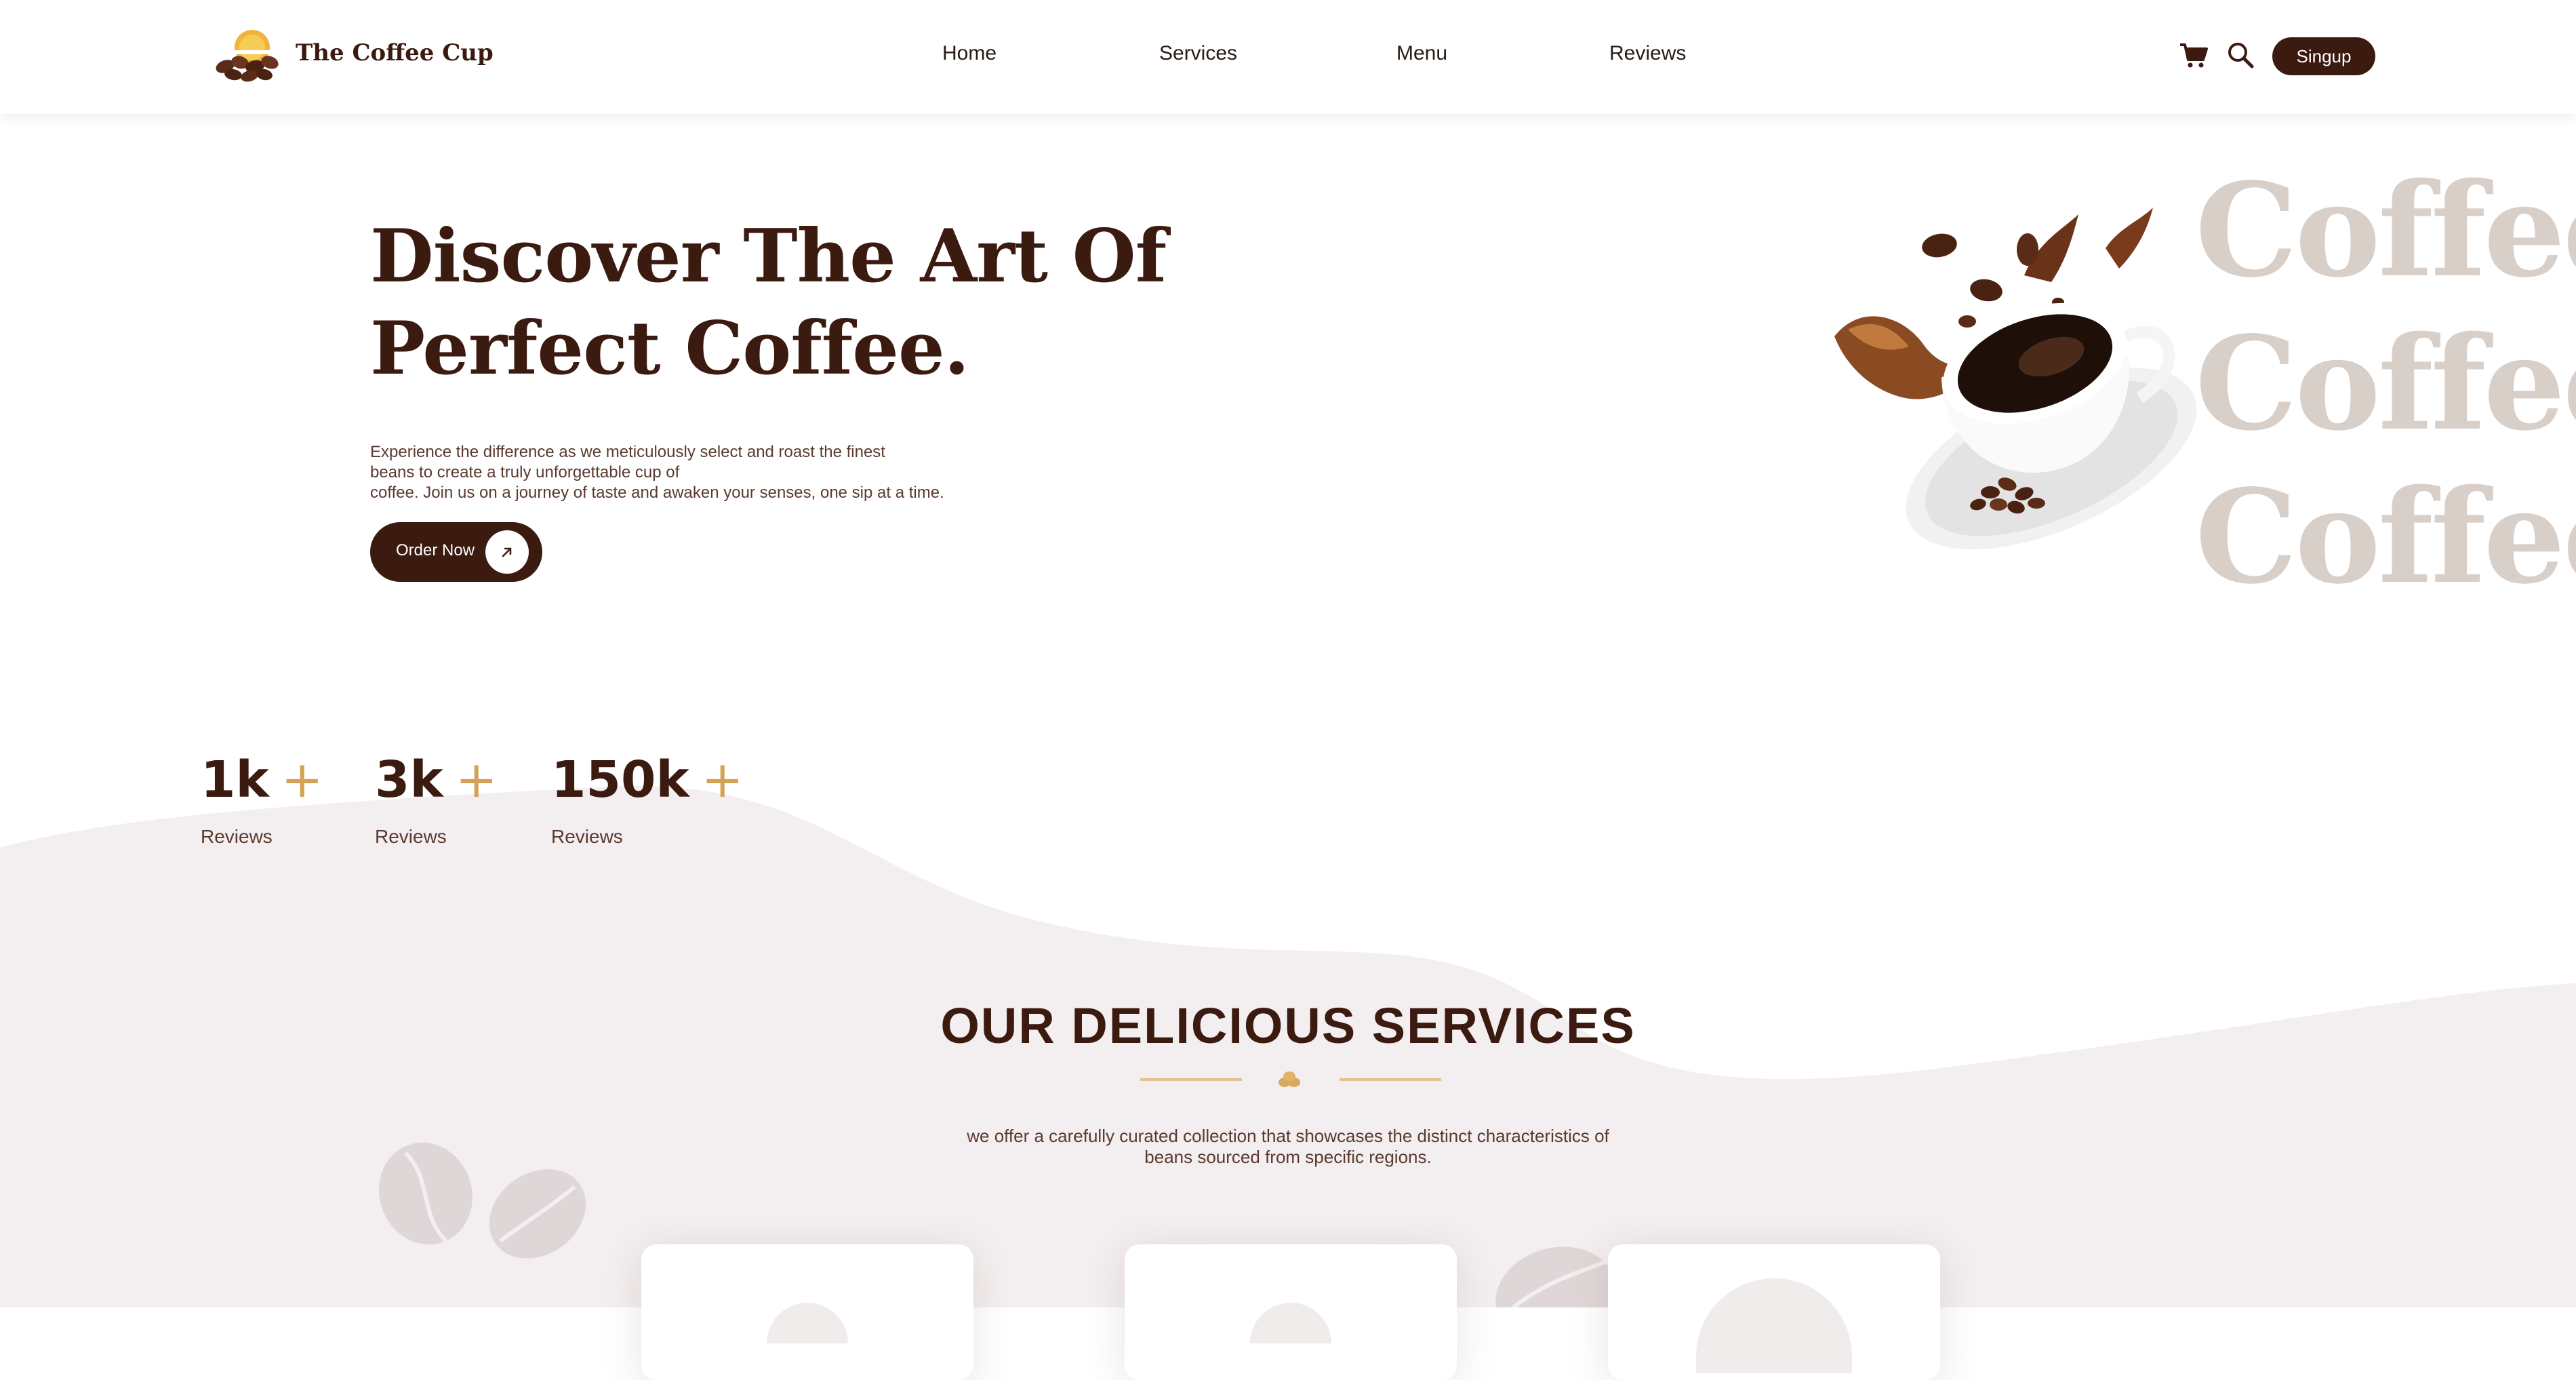 The width and height of the screenshot is (2576, 1380). I want to click on order-now-label: Order Now, so click(435, 550).